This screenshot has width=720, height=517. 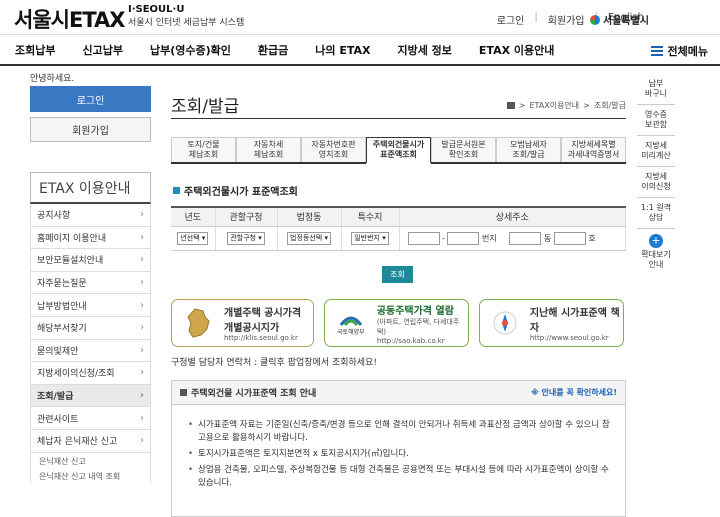 What do you see at coordinates (235, 190) in the screenshot?
I see `section-title: 주택외건물시가 표준액조회` at bounding box center [235, 190].